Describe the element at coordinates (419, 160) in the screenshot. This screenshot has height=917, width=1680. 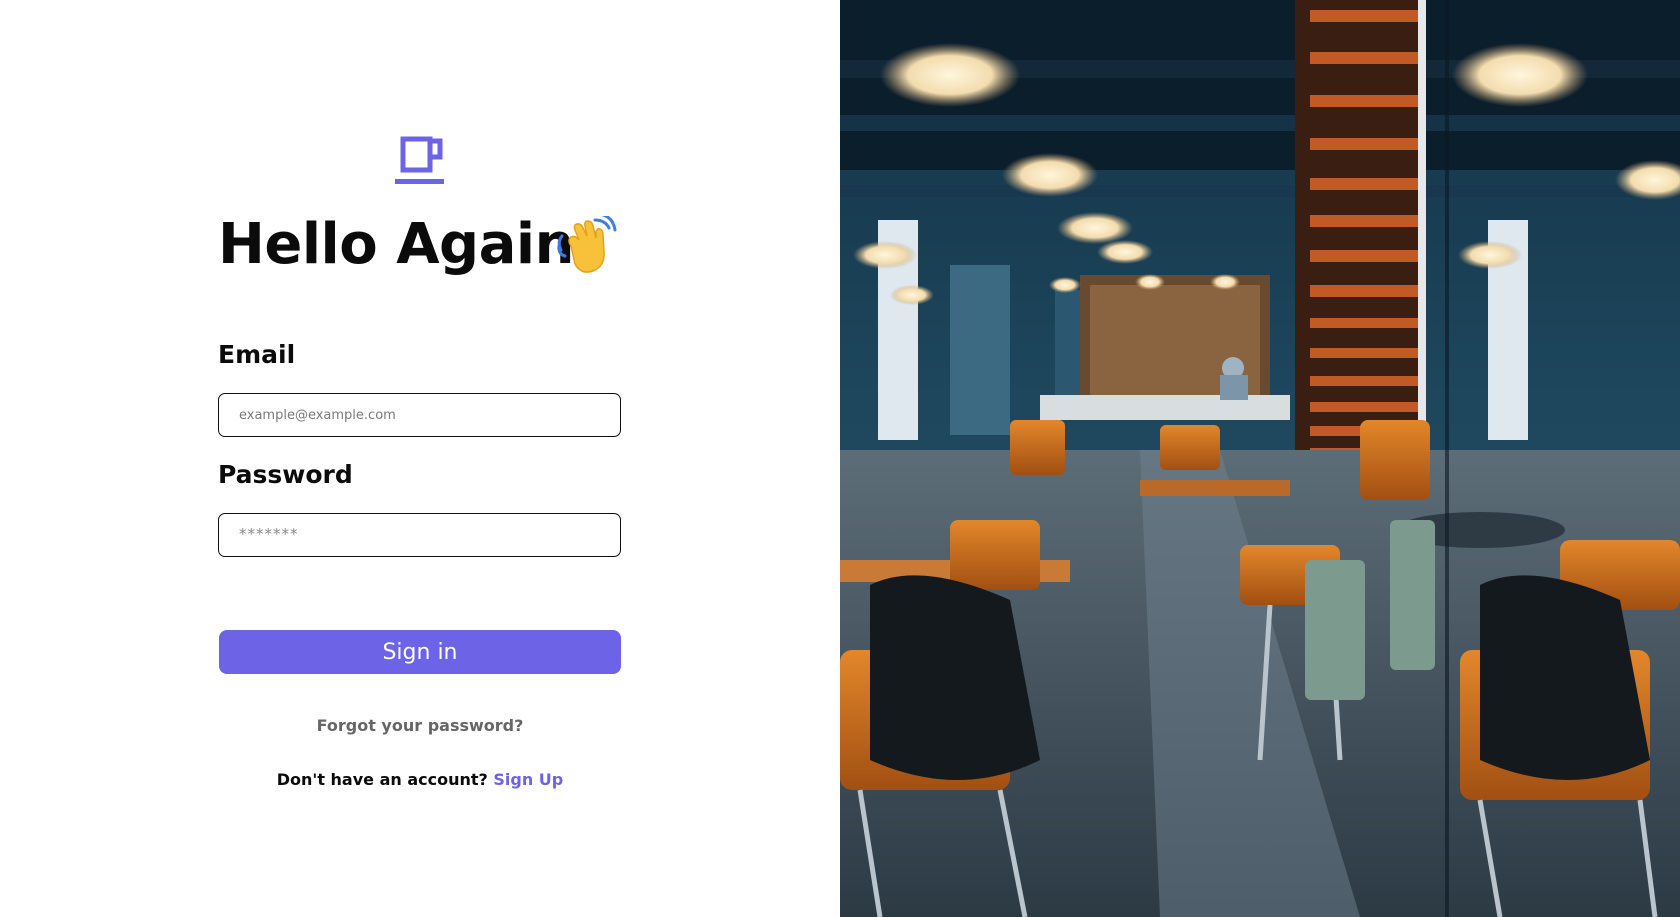
I see `coffee-cup-icon` at that location.